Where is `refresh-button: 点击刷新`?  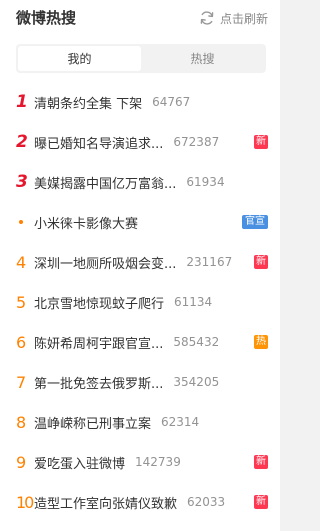 refresh-button: 点击刷新 is located at coordinates (233, 18).